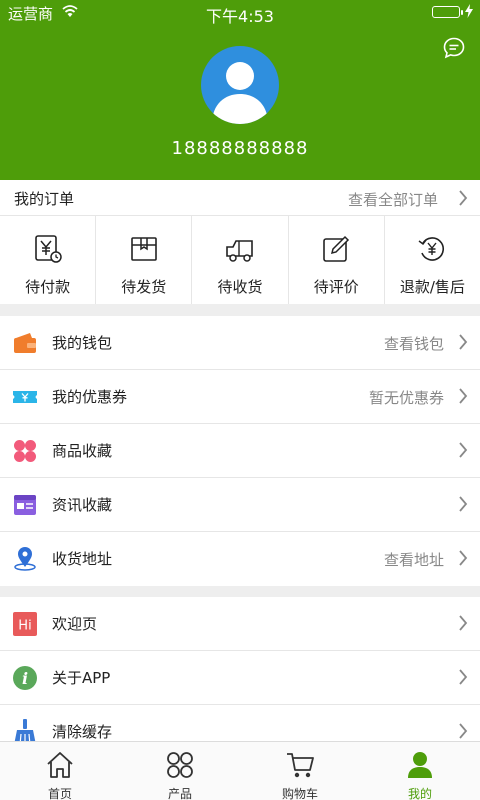 Image resolution: width=480 pixels, height=800 pixels. Describe the element at coordinates (81, 678) in the screenshot. I see `menu-item-label: 关于APP` at that location.